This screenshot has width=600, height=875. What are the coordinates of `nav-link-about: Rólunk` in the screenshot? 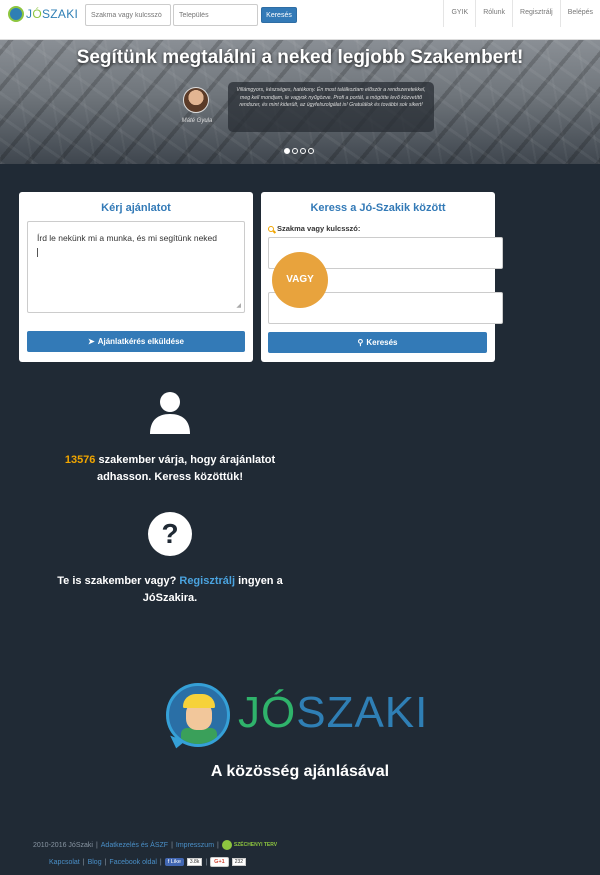 It's located at (493, 13).